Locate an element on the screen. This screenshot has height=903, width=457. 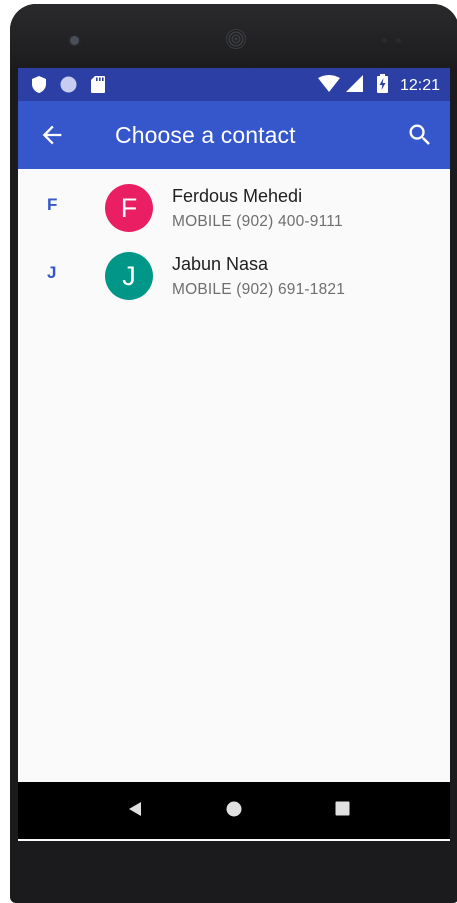
contact-phone: MOBILE (902) 691-1821 is located at coordinates (259, 289).